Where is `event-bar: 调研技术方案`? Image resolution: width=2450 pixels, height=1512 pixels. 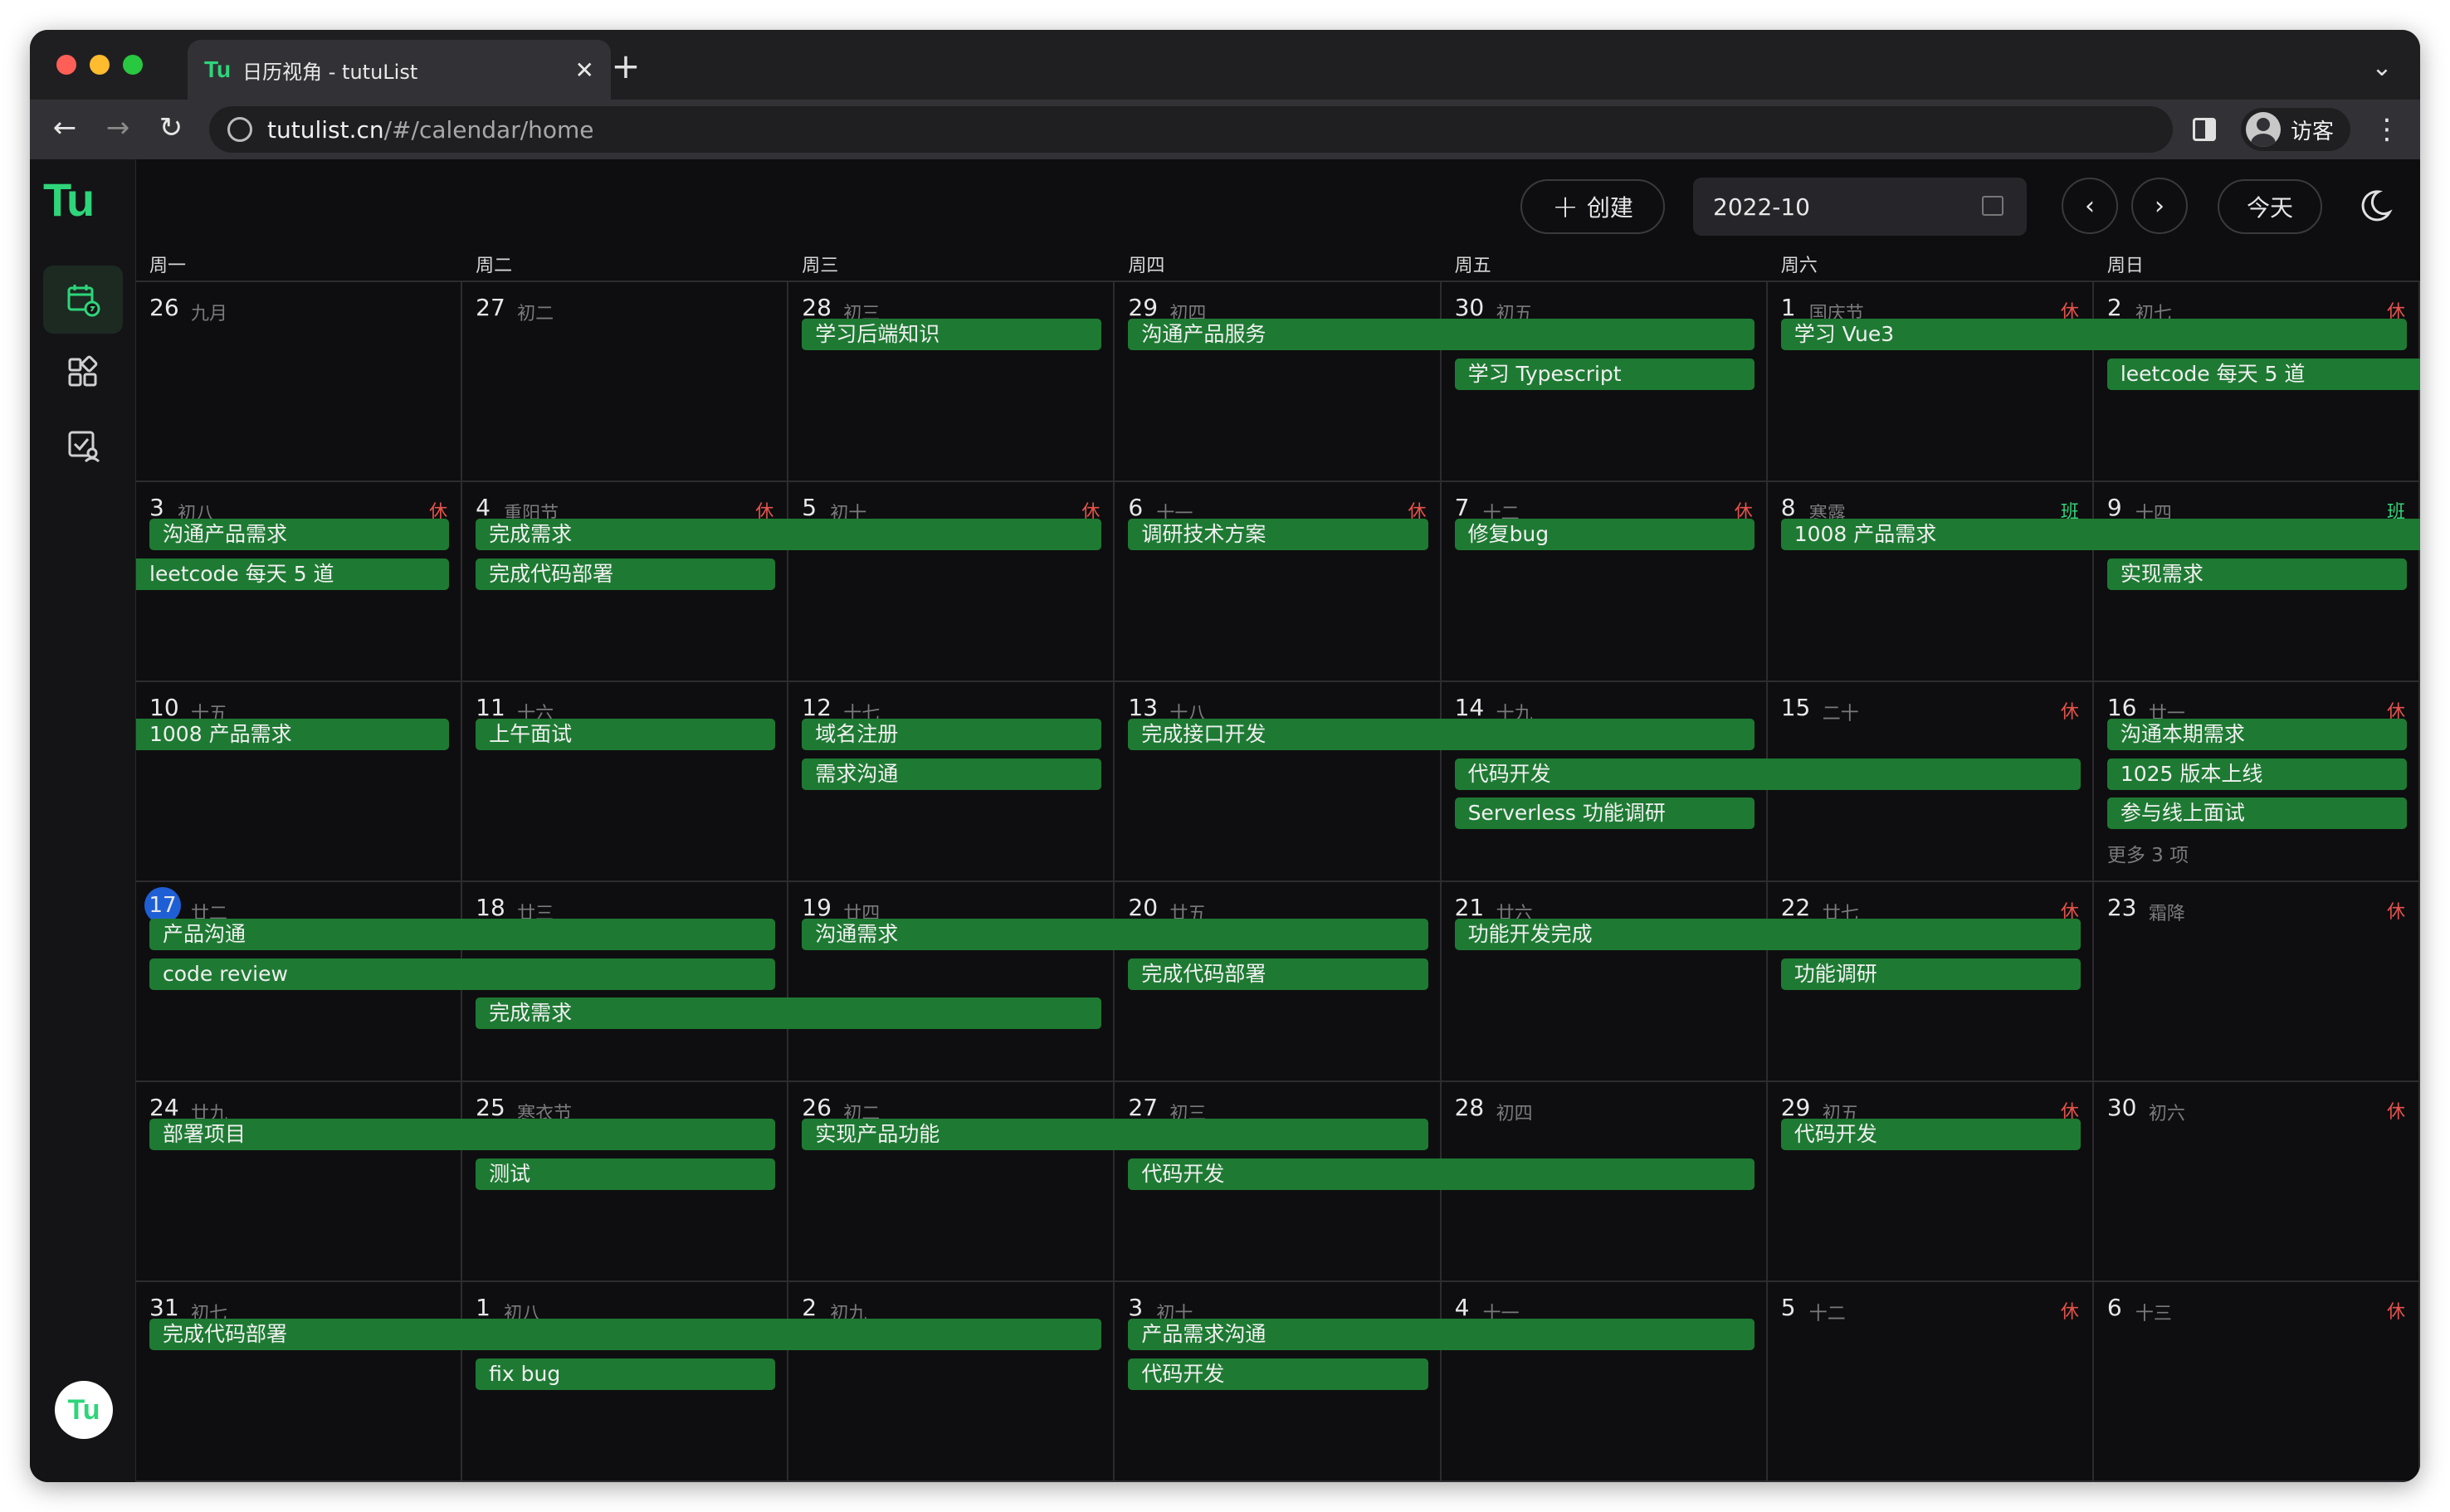
event-bar: 调研技术方案 is located at coordinates (1278, 534).